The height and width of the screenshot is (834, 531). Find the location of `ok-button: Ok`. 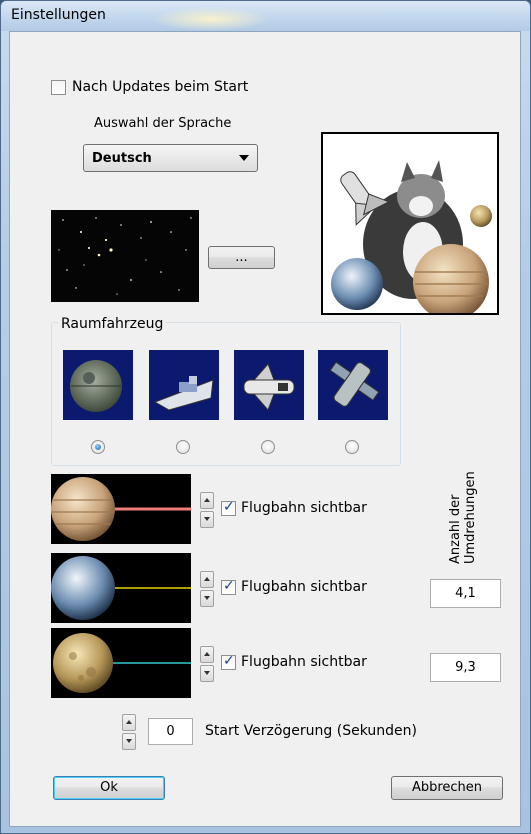

ok-button: Ok is located at coordinates (109, 788).